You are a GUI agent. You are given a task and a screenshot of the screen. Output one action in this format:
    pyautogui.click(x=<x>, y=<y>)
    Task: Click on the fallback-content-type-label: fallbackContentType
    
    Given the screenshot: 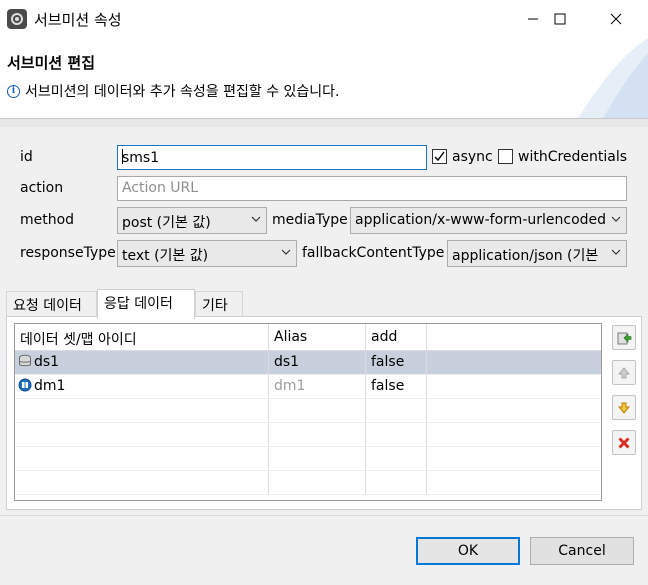 What is the action you would take?
    pyautogui.click(x=373, y=253)
    